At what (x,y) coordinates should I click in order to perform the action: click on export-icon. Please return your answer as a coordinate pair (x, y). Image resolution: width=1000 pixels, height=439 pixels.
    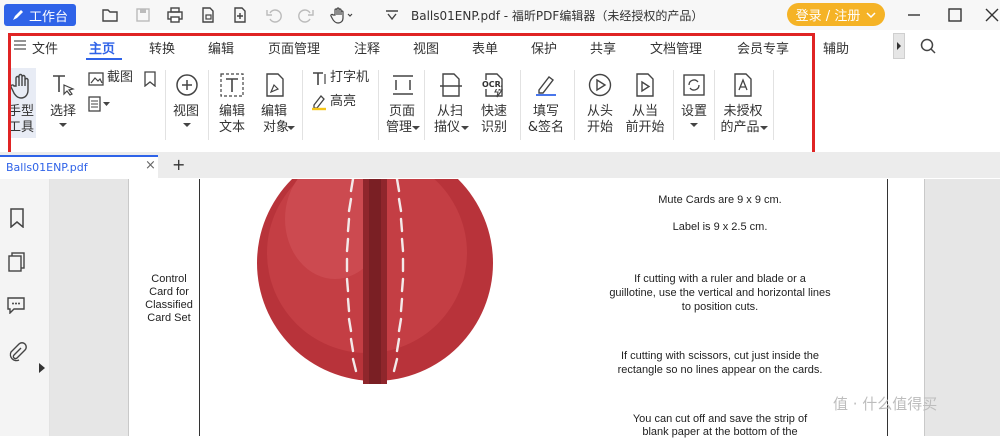
    Looking at the image, I should click on (208, 15).